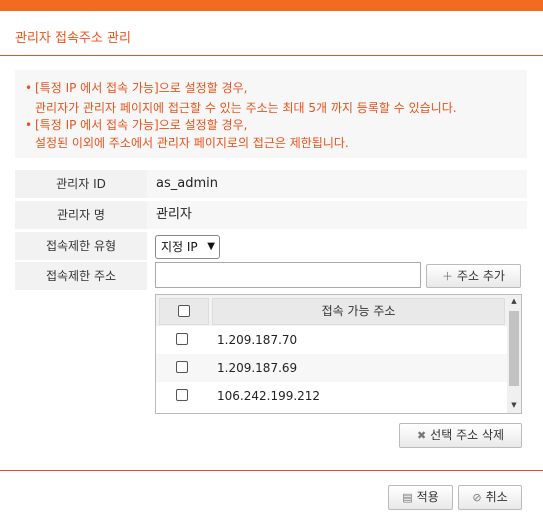  Describe the element at coordinates (332, 340) in the screenshot. I see `table-row: 1.209.187.70` at that location.